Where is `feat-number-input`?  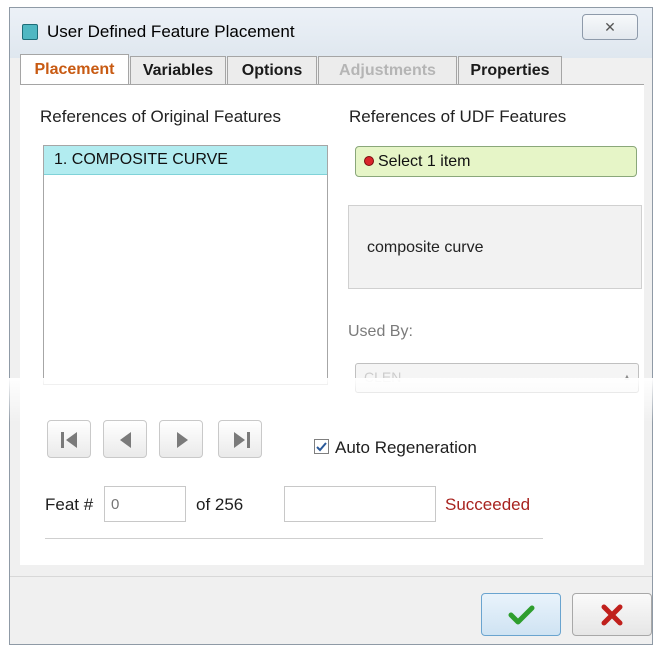
feat-number-input is located at coordinates (145, 504).